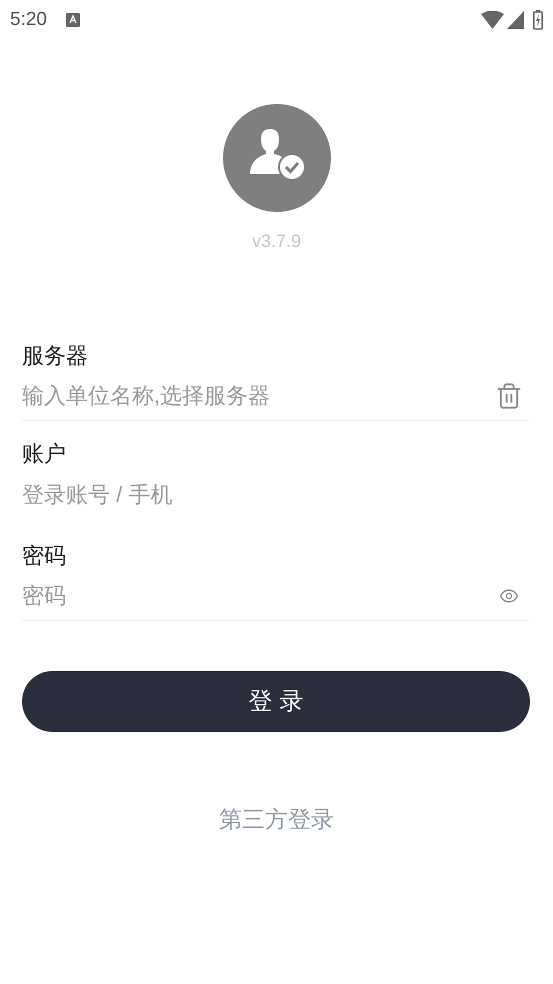 Image resolution: width=553 pixels, height=984 pixels. I want to click on keyboard-icon, so click(73, 20).